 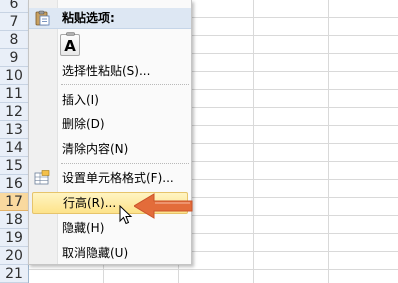 I want to click on row-header: 12, so click(x=14, y=112).